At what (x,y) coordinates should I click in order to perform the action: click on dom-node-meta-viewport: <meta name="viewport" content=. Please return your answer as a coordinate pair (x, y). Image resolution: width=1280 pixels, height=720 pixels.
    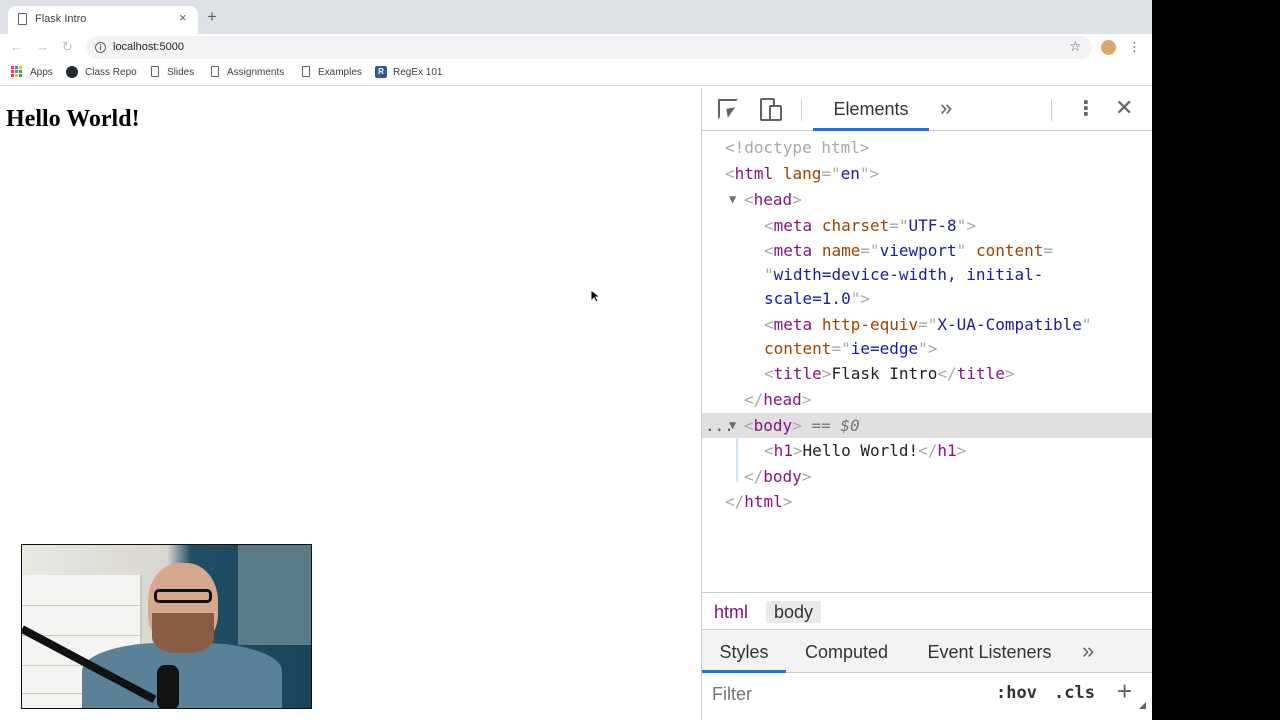
    Looking at the image, I should click on (927, 250).